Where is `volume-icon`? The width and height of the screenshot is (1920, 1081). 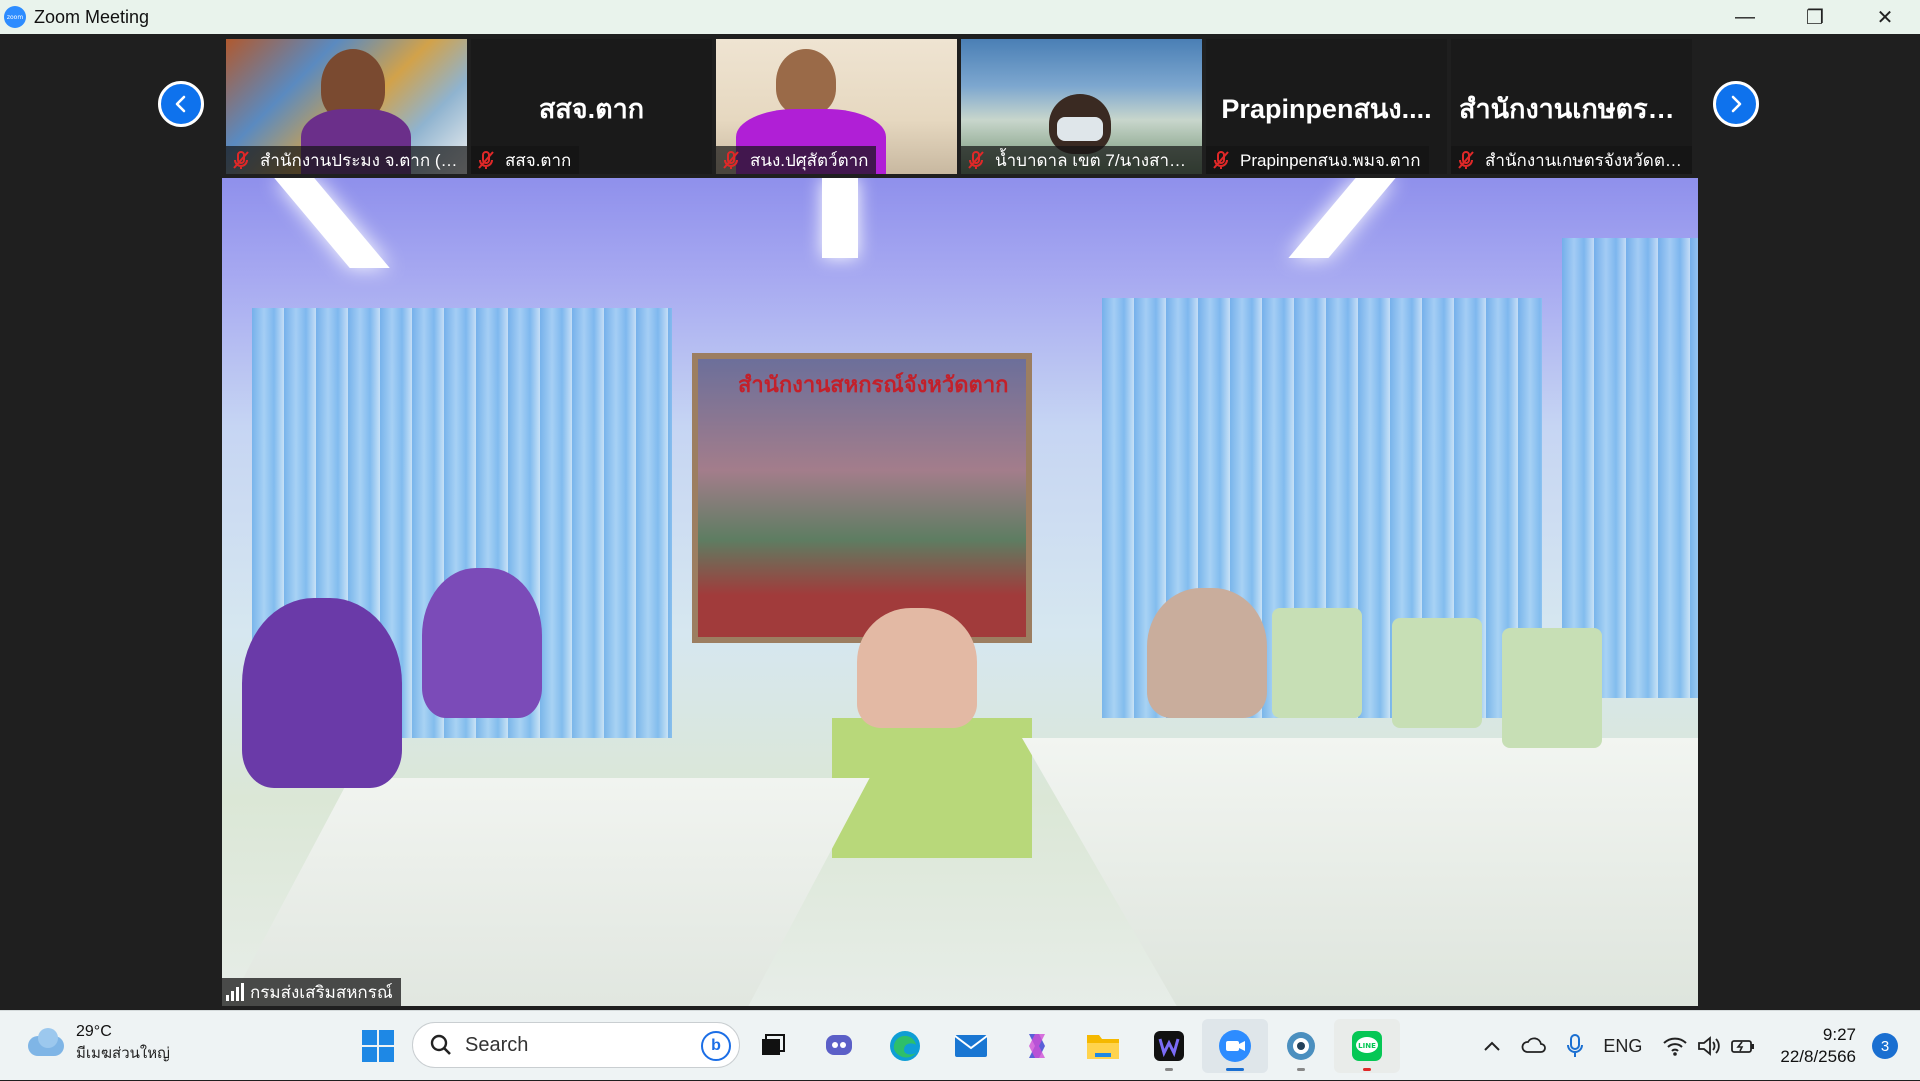 volume-icon is located at coordinates (1709, 1046).